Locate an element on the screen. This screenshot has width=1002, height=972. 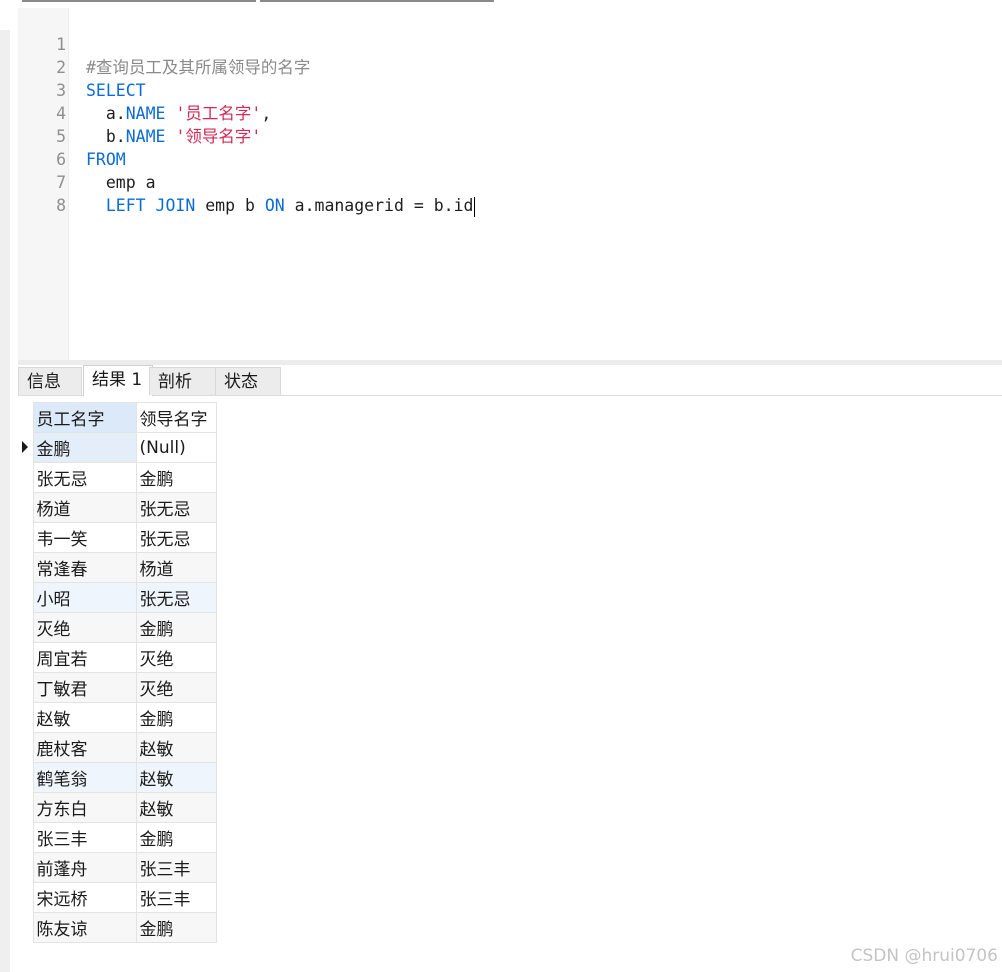
table-row: 张三丰 金鹏 is located at coordinates (117, 837).